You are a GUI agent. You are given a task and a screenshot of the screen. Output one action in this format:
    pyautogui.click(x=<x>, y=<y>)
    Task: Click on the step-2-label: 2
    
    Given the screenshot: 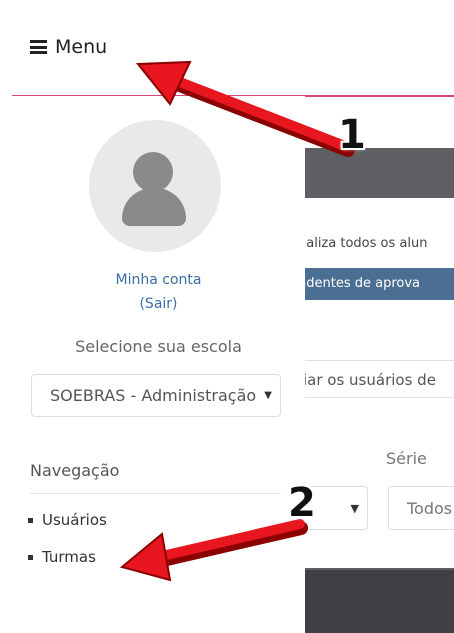 What is the action you would take?
    pyautogui.click(x=302, y=503)
    